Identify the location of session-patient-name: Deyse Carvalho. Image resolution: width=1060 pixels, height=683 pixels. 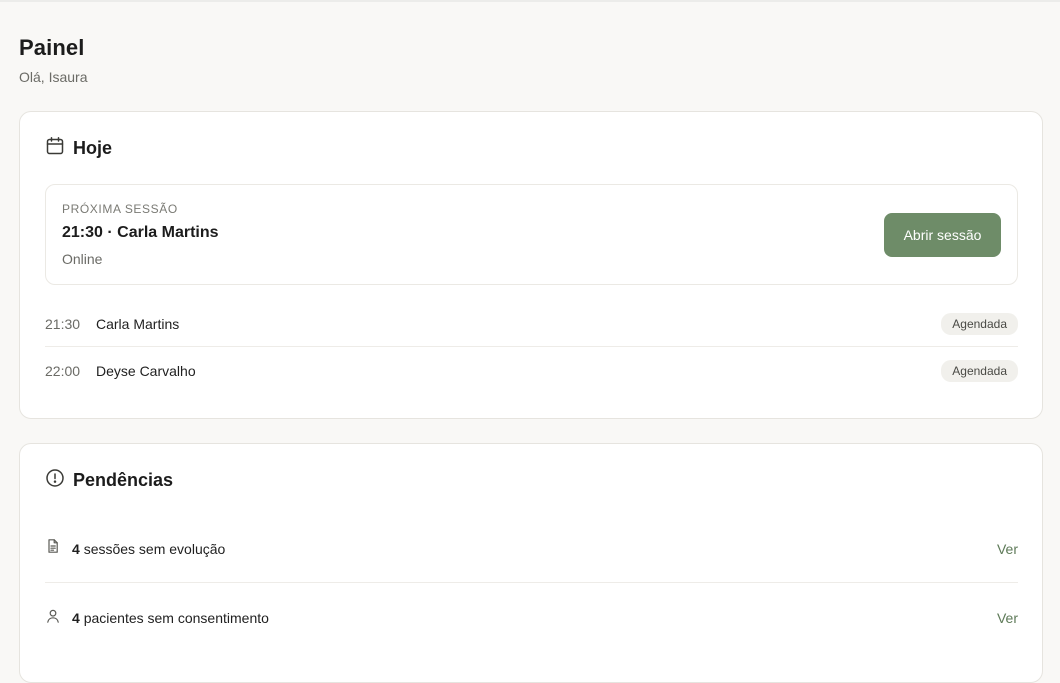
(146, 371).